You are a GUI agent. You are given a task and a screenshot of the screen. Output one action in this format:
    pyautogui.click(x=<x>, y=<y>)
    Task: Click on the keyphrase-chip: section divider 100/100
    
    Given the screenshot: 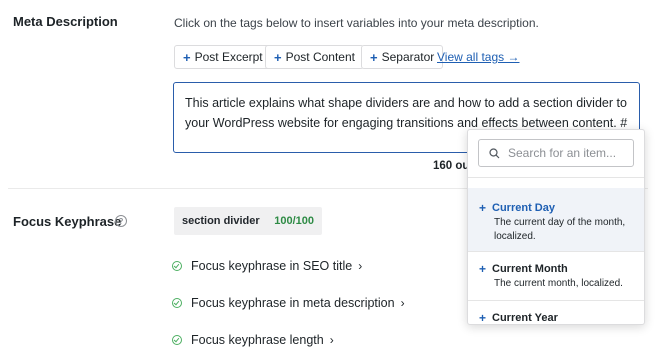 What is the action you would take?
    pyautogui.click(x=248, y=221)
    